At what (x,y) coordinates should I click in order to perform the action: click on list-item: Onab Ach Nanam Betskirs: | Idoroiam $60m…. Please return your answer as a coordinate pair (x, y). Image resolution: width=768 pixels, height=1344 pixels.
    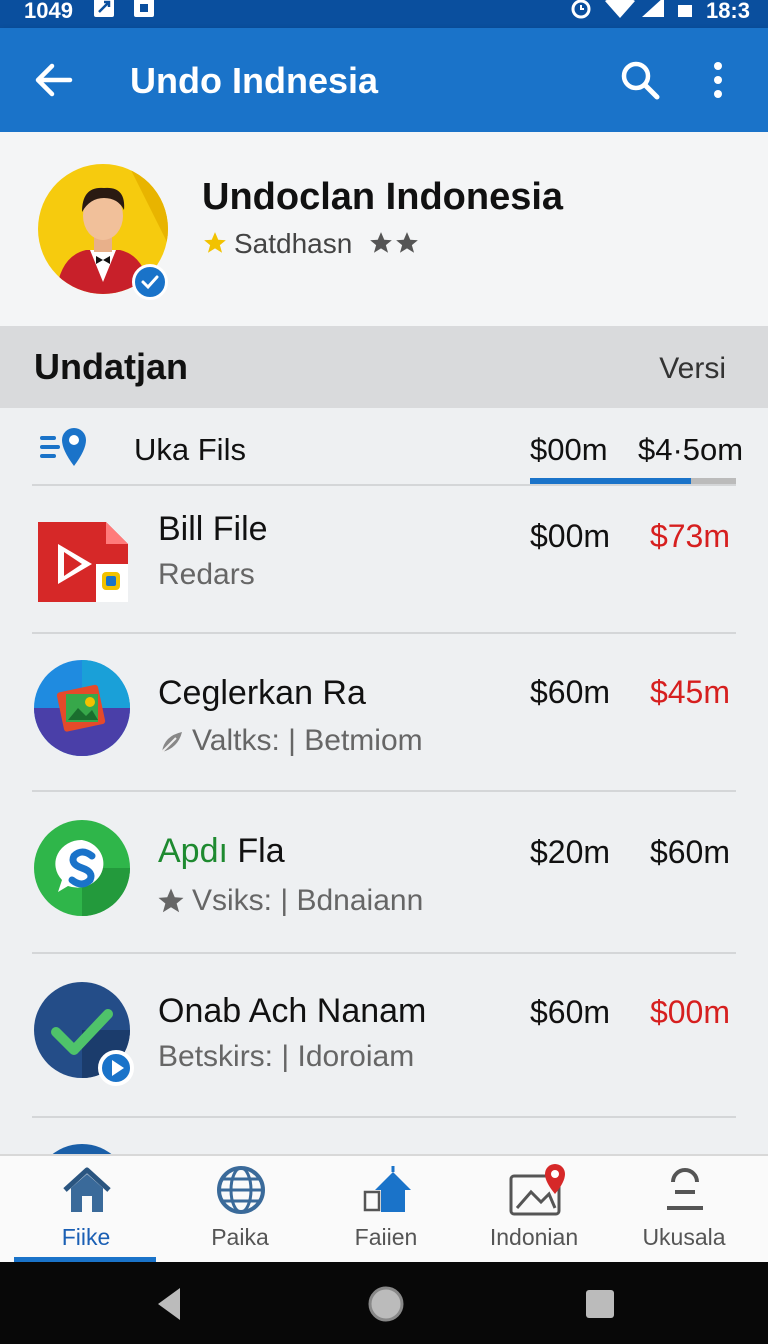
    Looking at the image, I should click on (384, 1032).